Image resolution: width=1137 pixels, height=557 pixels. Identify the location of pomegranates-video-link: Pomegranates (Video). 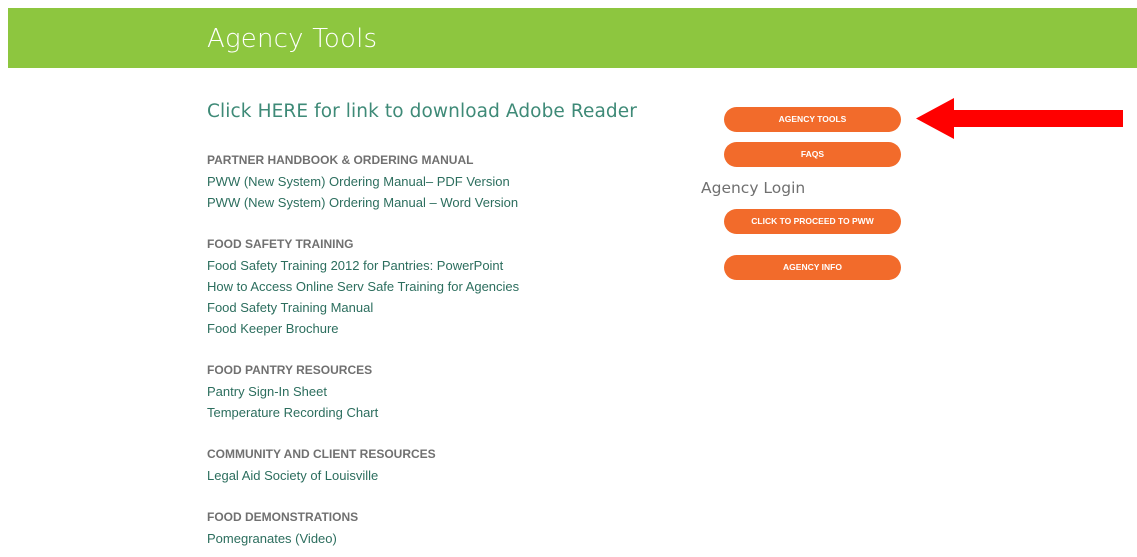
(437, 538).